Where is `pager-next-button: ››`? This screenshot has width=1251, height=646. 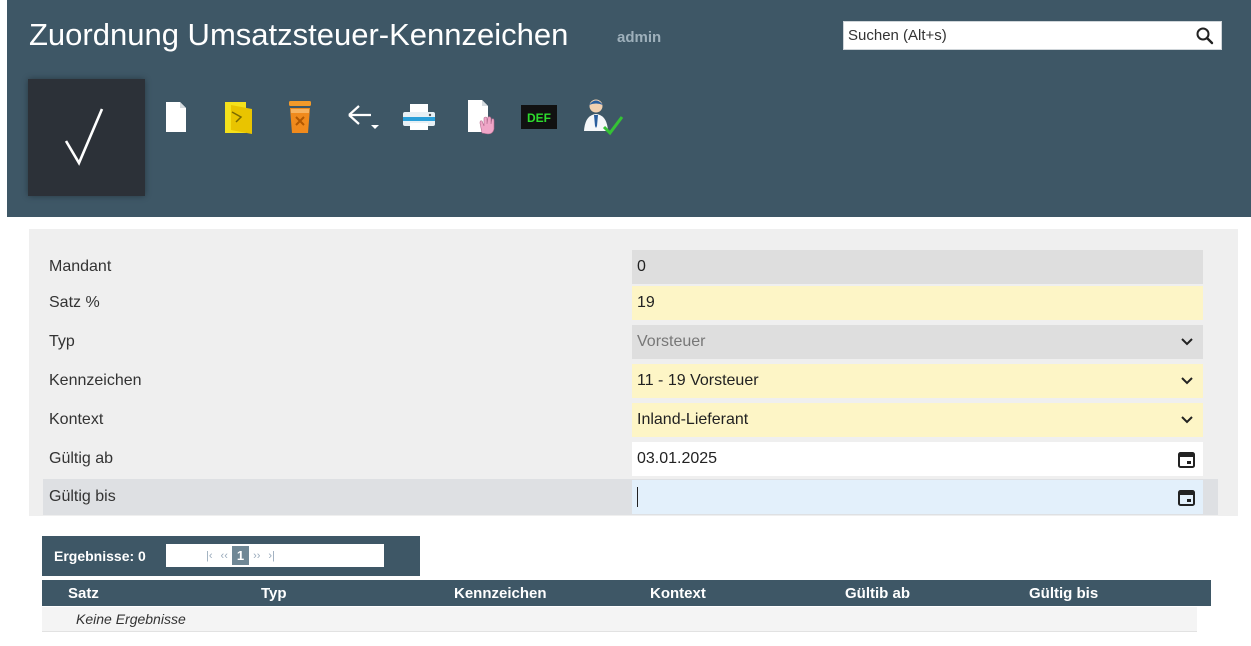 pager-next-button: ›› is located at coordinates (256, 556).